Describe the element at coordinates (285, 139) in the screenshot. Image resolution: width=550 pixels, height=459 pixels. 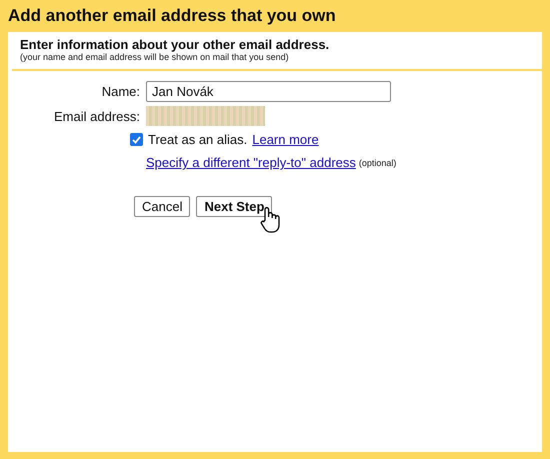
I see `learn-more-link: Learn more` at that location.